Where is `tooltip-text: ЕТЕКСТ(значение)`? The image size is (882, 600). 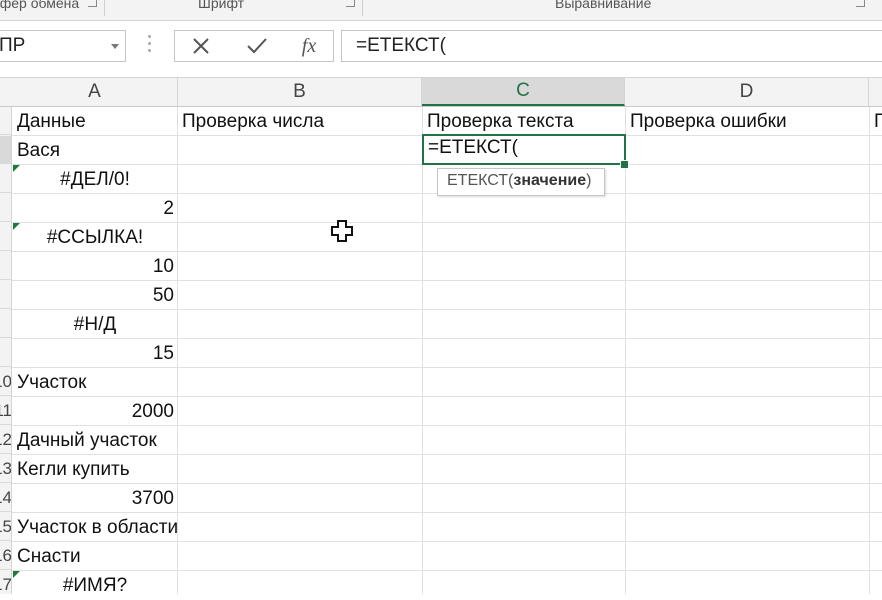 tooltip-text: ЕТЕКСТ(значение) is located at coordinates (519, 181).